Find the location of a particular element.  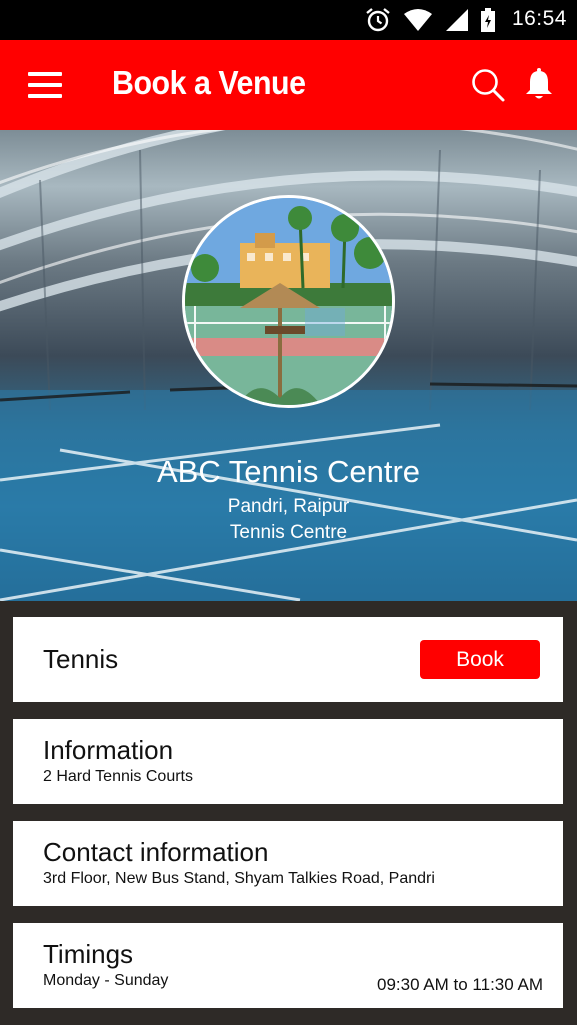

status-bar: 16:54 is located at coordinates (288, 20).